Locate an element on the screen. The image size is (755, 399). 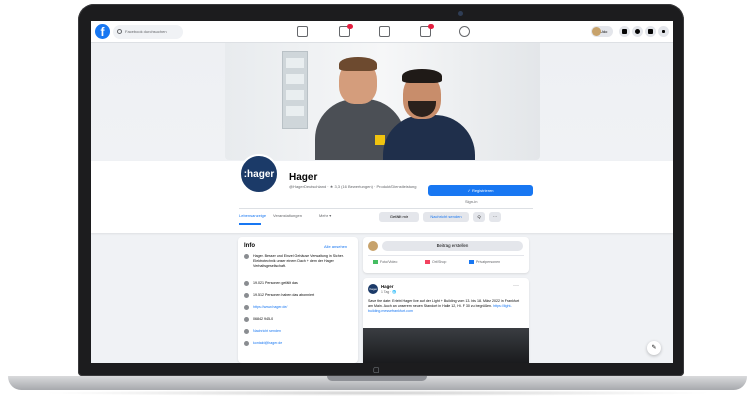
menu-icon is located at coordinates (624, 31).